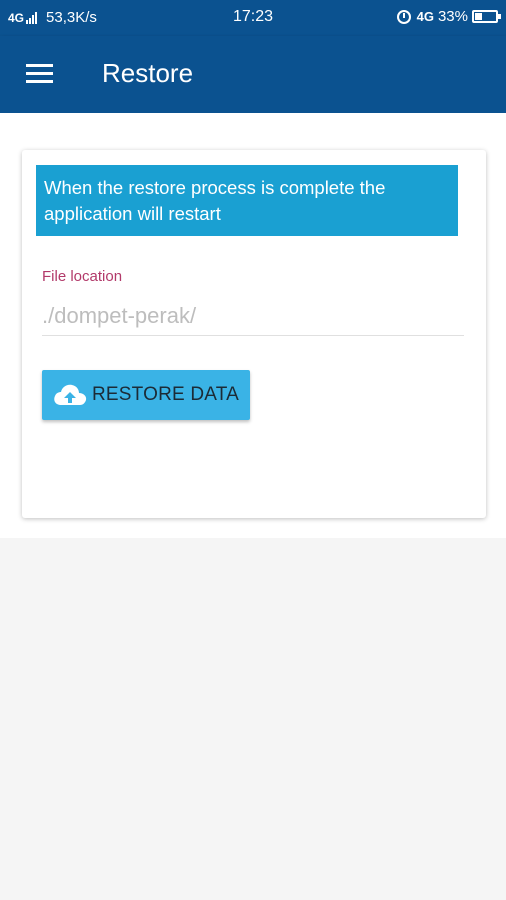 Image resolution: width=506 pixels, height=900 pixels. I want to click on file-location-input, so click(253, 316).